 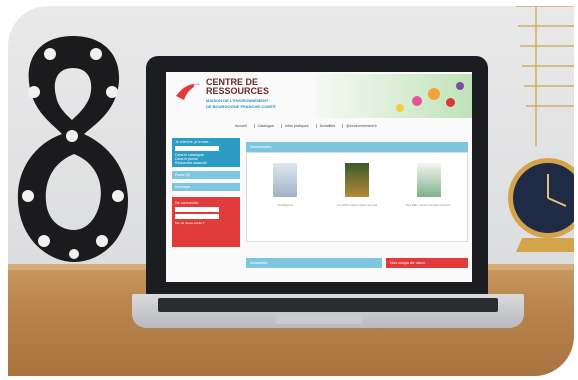 I want to click on coup-de-coeur-heading: Nos coups de cœur, so click(x=407, y=262).